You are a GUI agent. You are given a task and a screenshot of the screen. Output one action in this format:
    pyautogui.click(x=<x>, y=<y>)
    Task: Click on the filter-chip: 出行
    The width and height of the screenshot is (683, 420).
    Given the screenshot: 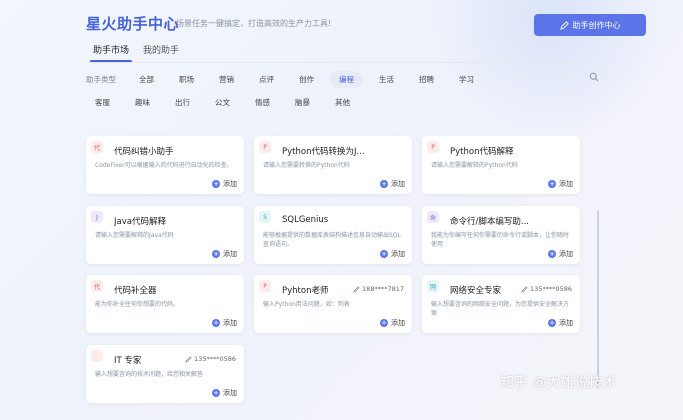 What is the action you would take?
    pyautogui.click(x=182, y=102)
    